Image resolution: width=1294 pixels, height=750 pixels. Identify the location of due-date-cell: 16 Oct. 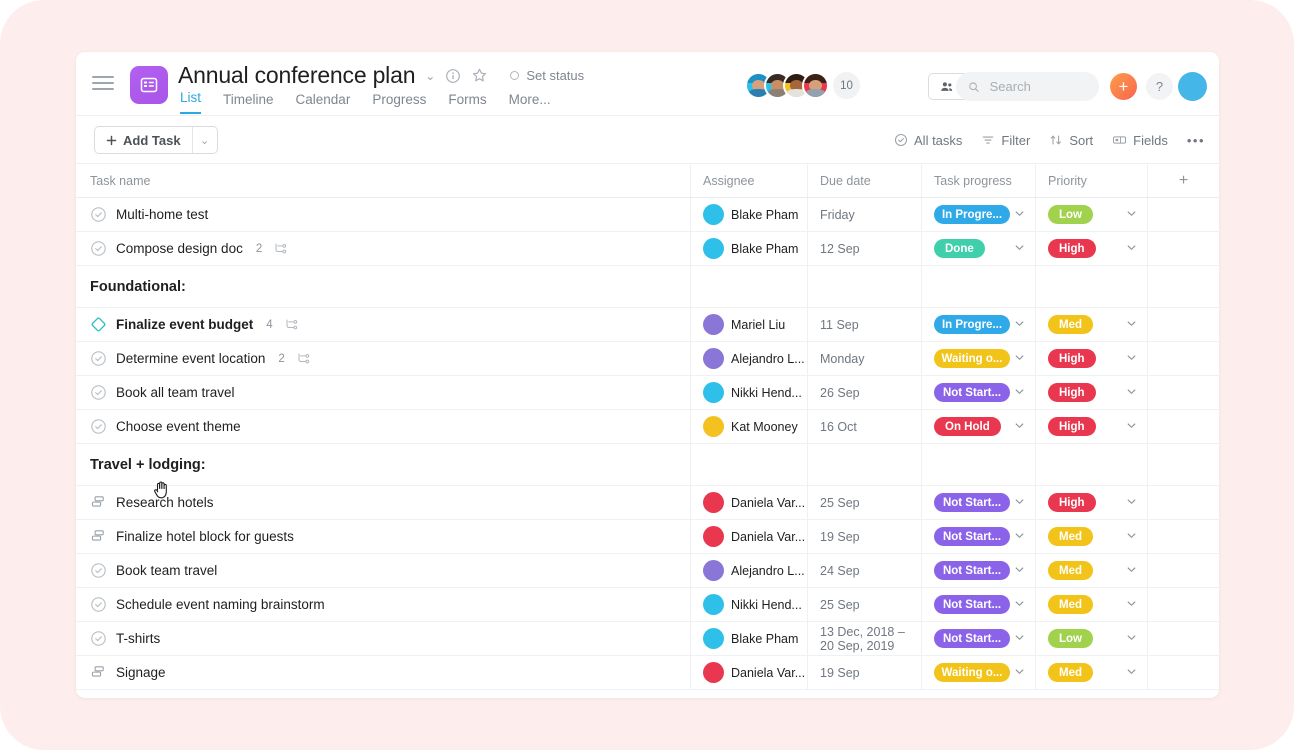
(864, 426).